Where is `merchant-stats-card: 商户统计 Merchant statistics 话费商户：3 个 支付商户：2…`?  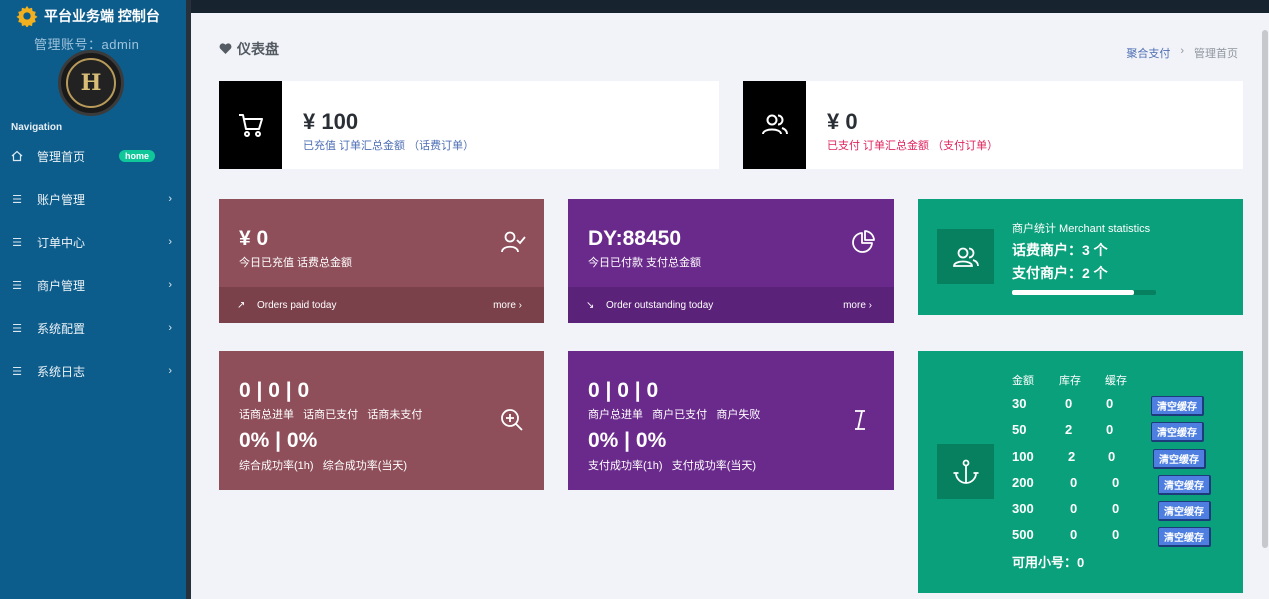
merchant-stats-card: 商户统计 Merchant statistics 话费商户：3 个 支付商户：2… is located at coordinates (1080, 257).